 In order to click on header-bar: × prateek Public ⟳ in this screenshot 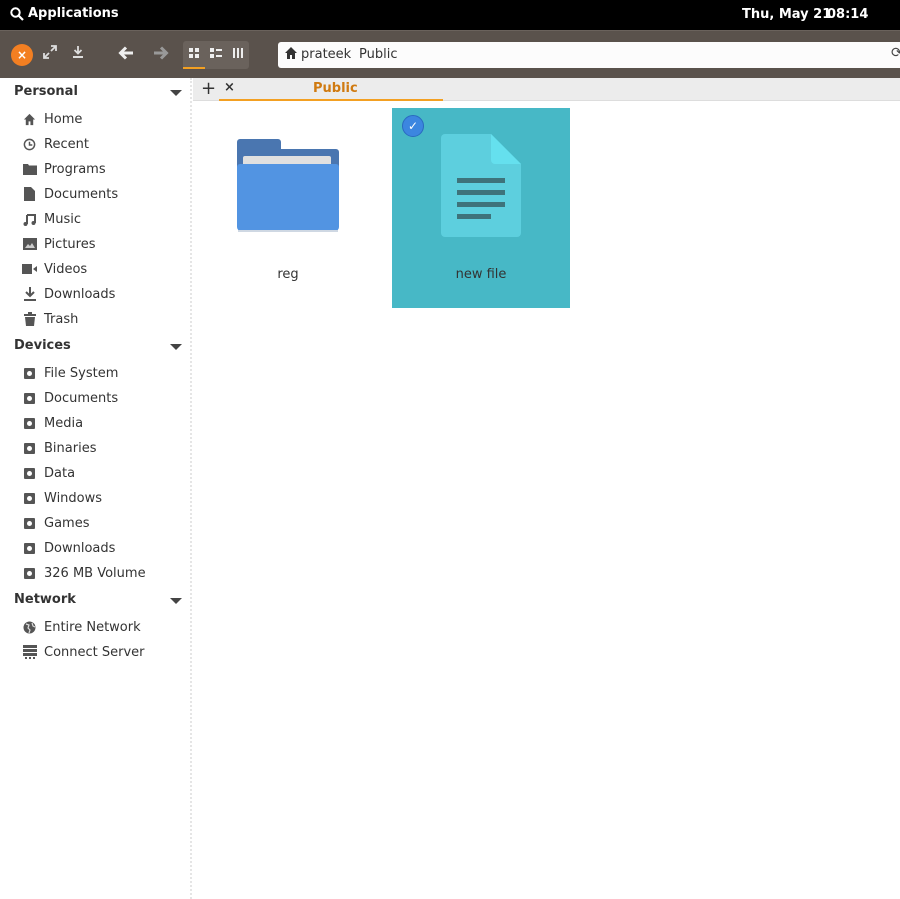, I will do `click(450, 54)`.